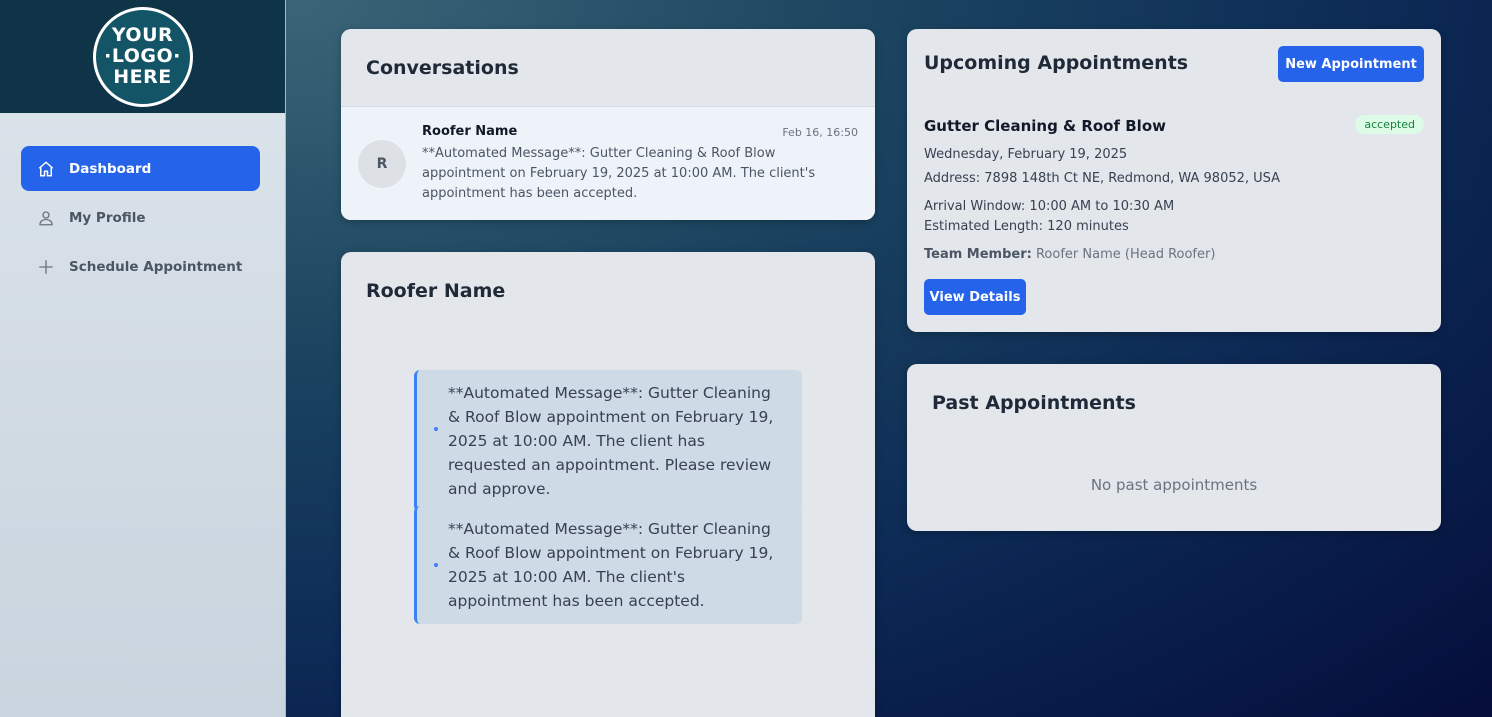 The height and width of the screenshot is (717, 1492). I want to click on sidebar-item-schedule-appointment: Schedule Appointment, so click(140, 266).